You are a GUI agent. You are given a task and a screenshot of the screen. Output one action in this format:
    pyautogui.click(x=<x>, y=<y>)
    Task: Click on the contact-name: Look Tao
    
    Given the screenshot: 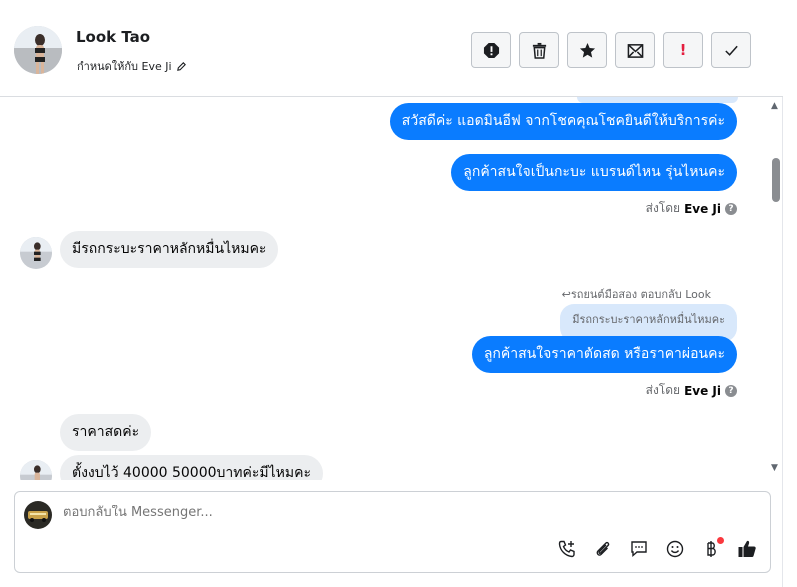 What is the action you would take?
    pyautogui.click(x=113, y=37)
    